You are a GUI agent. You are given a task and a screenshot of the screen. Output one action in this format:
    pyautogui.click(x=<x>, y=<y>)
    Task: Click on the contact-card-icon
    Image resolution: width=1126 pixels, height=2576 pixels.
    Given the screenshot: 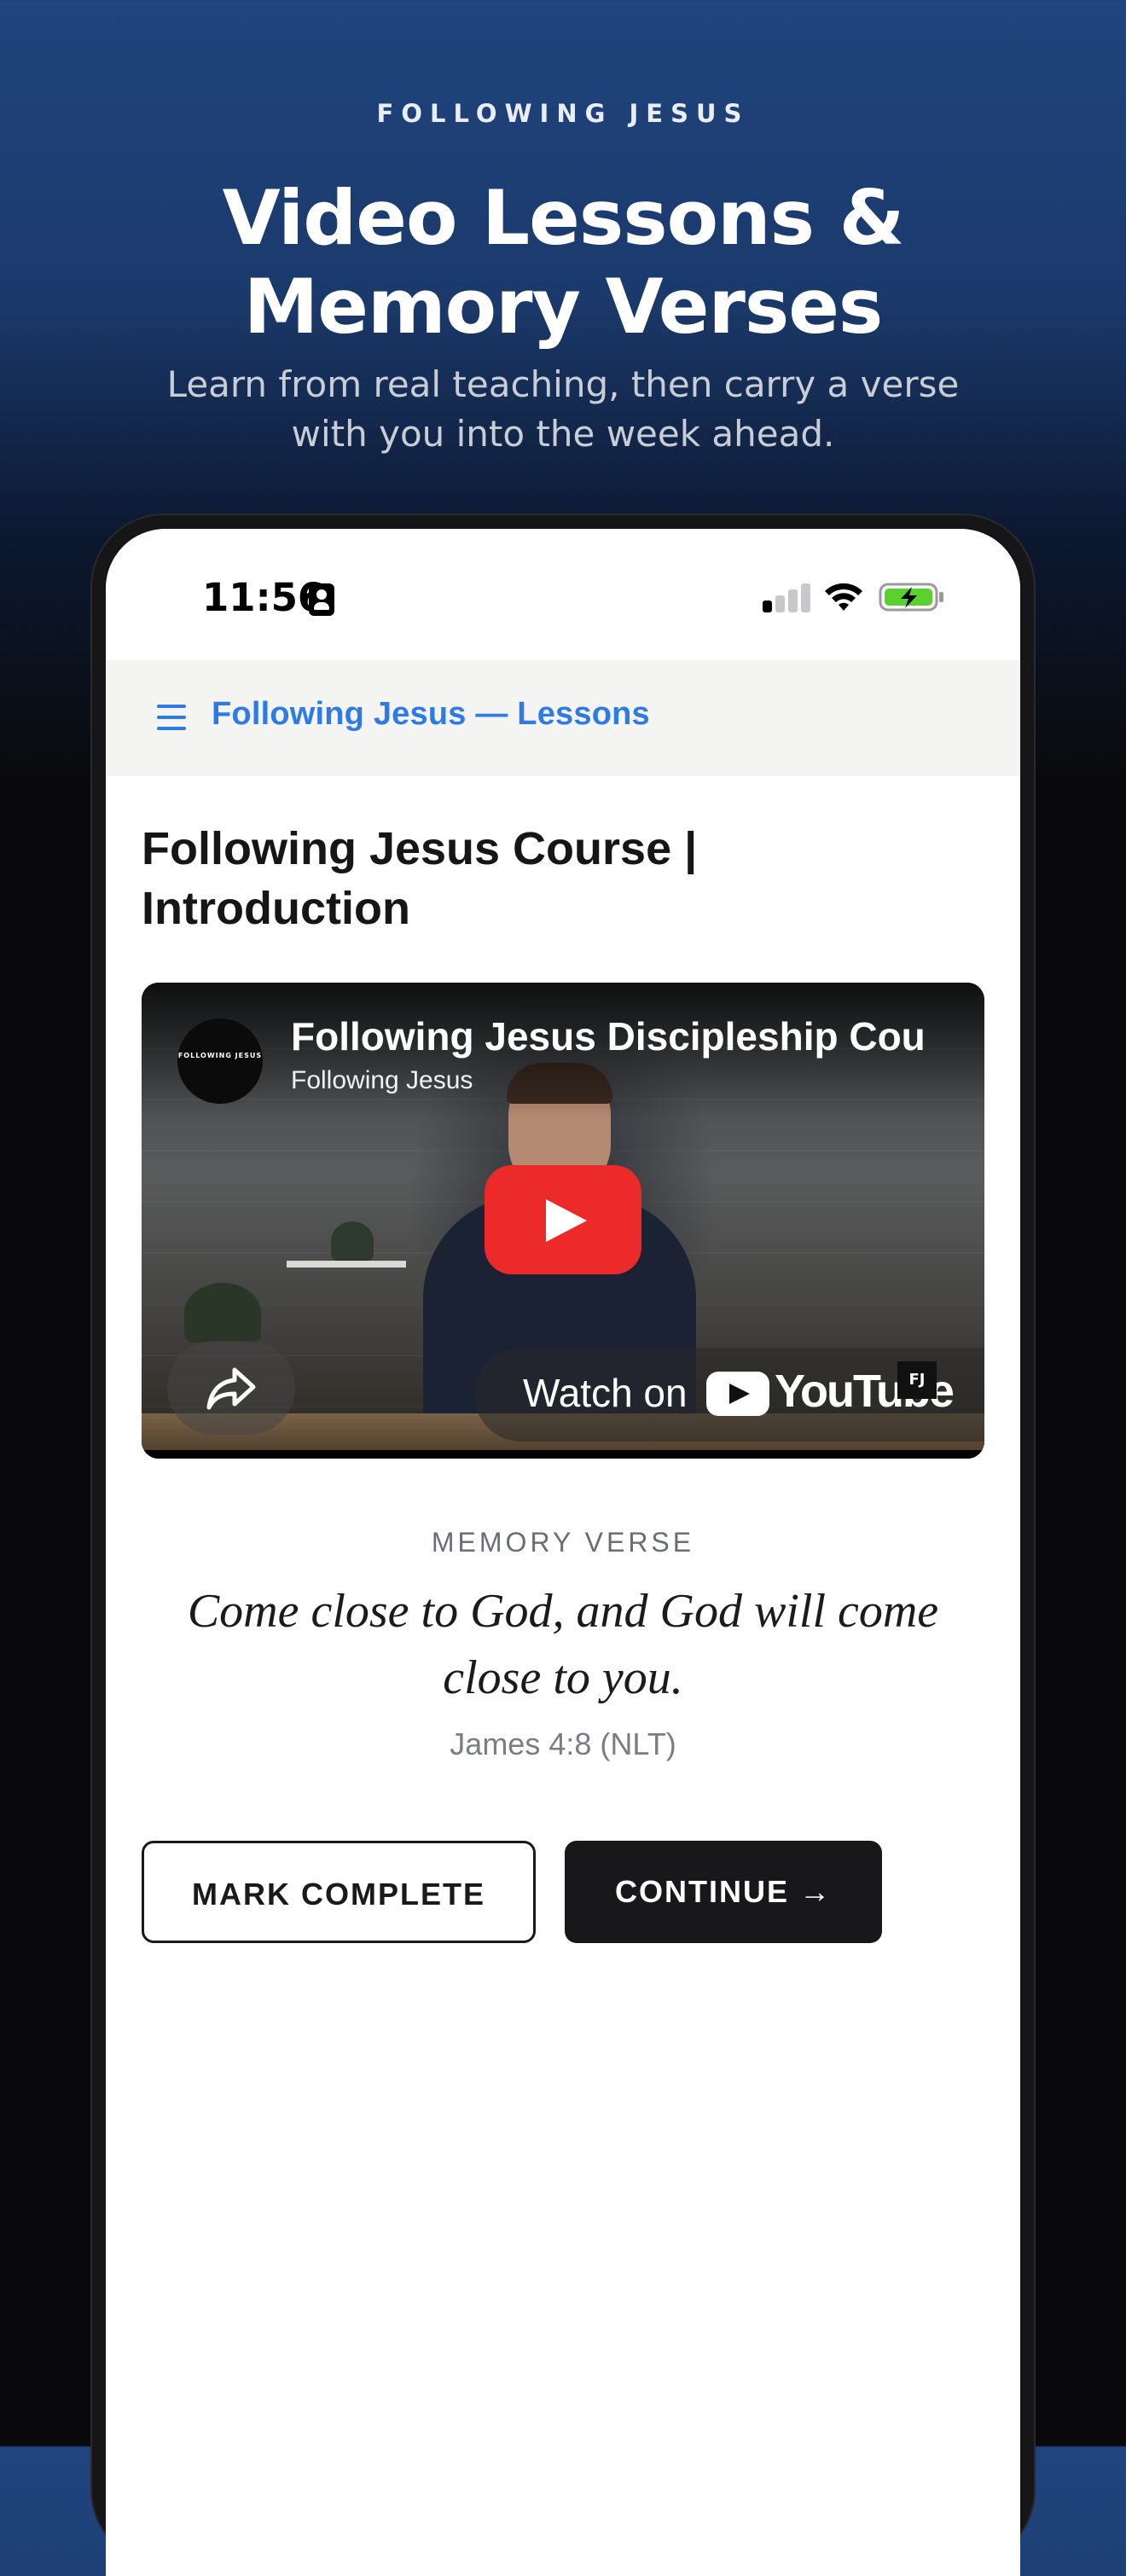 What is the action you would take?
    pyautogui.click(x=321, y=599)
    